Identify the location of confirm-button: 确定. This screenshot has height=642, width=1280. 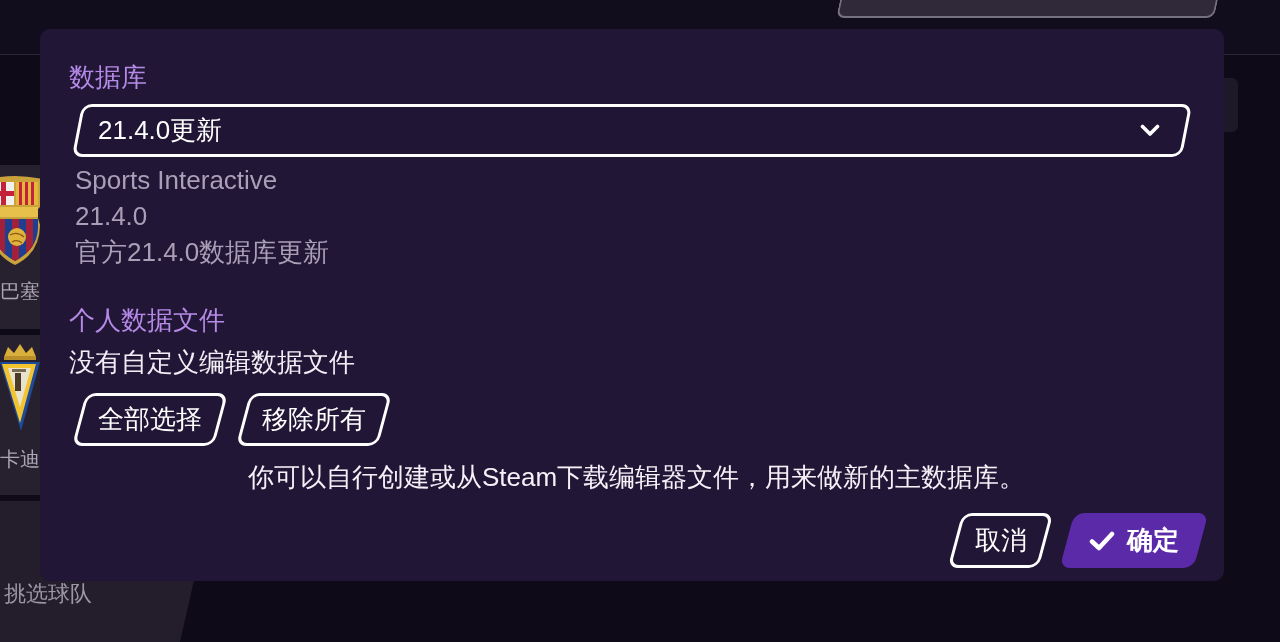
(1134, 540).